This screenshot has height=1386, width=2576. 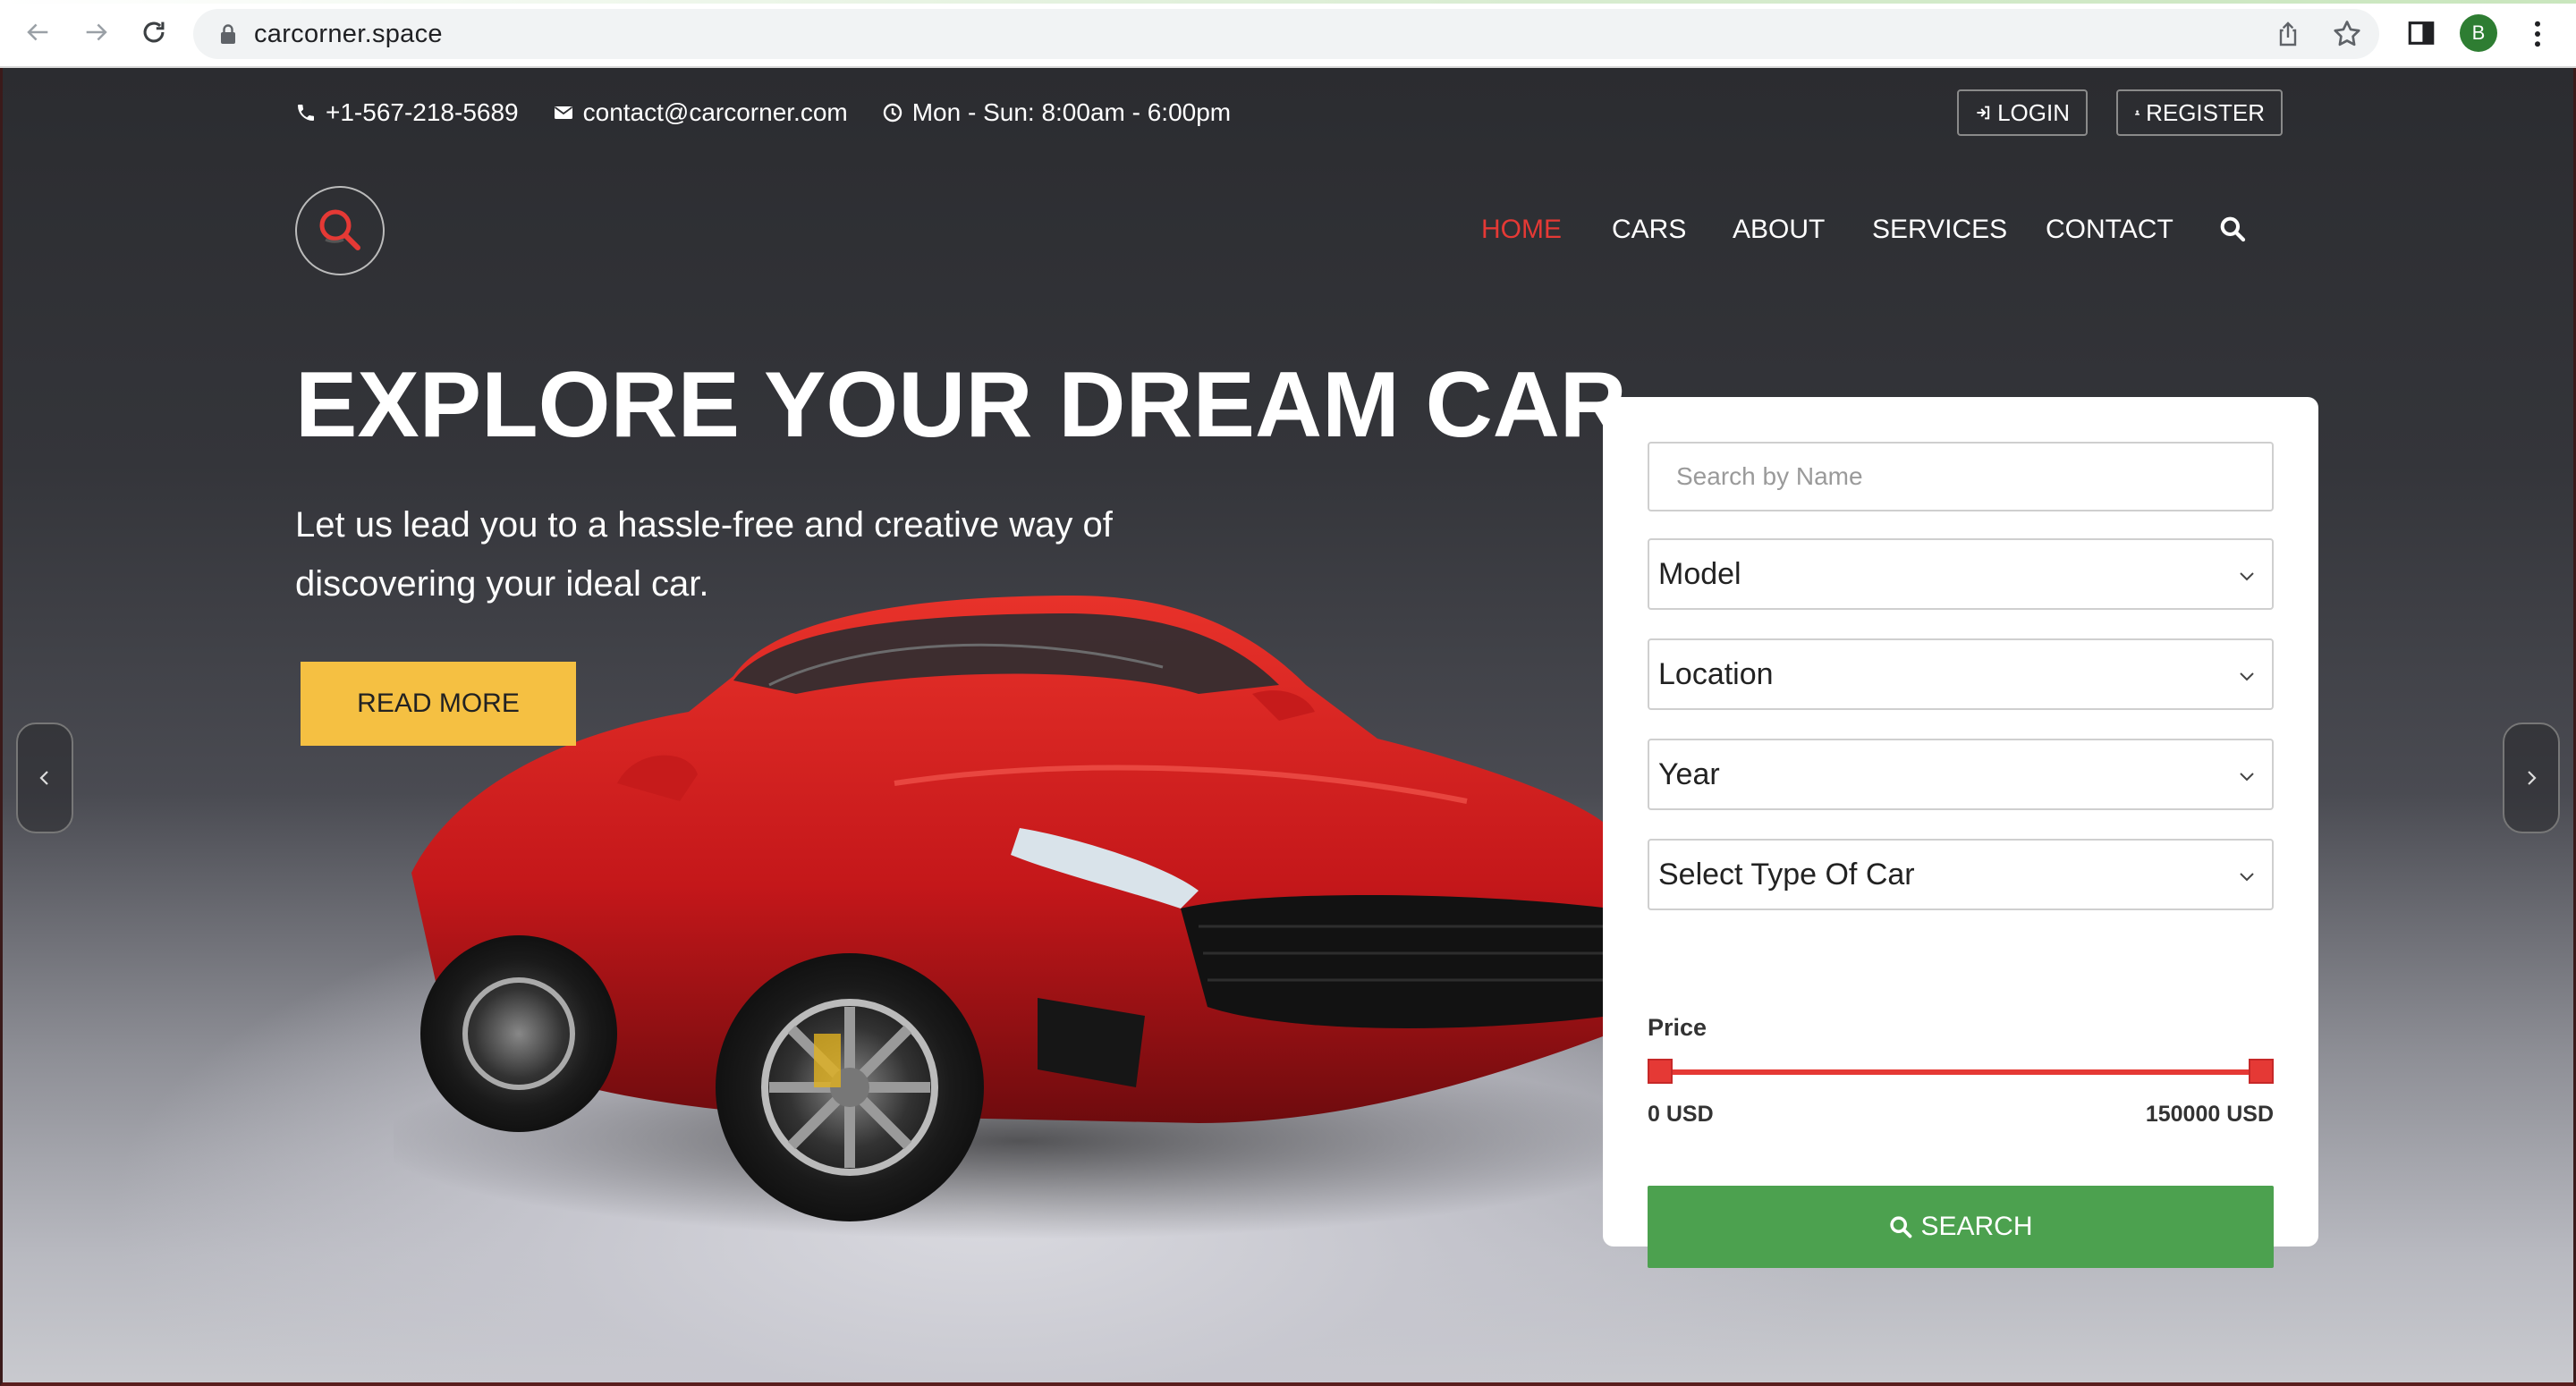 What do you see at coordinates (1779, 230) in the screenshot?
I see `nav-about: ABOUT` at bounding box center [1779, 230].